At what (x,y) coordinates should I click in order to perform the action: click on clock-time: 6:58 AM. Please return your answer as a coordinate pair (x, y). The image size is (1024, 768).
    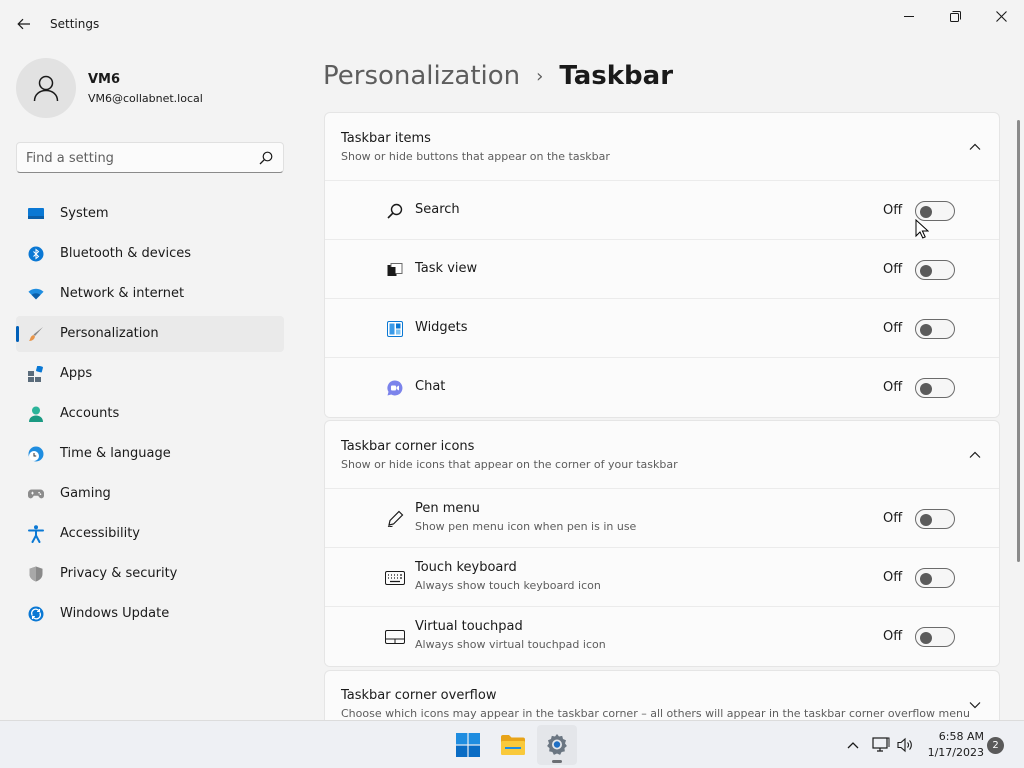
    Looking at the image, I should click on (961, 736).